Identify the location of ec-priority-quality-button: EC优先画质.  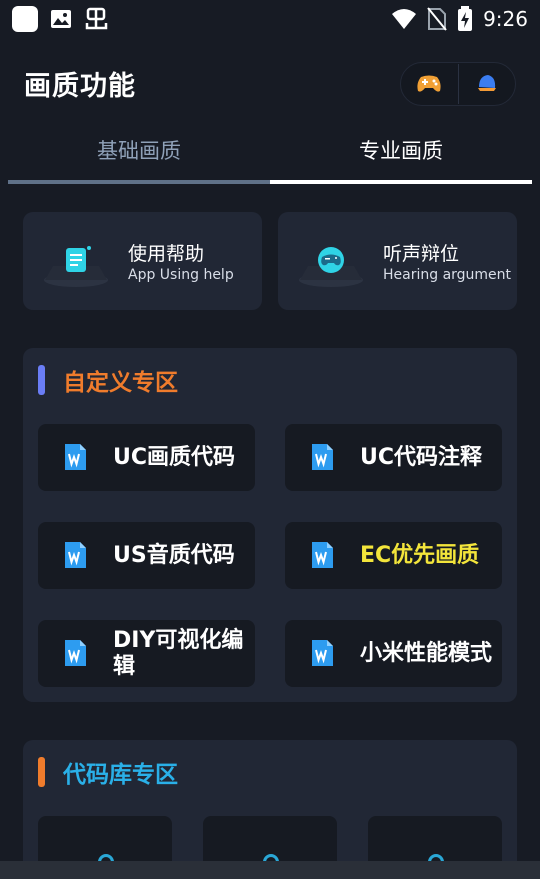
(393, 555).